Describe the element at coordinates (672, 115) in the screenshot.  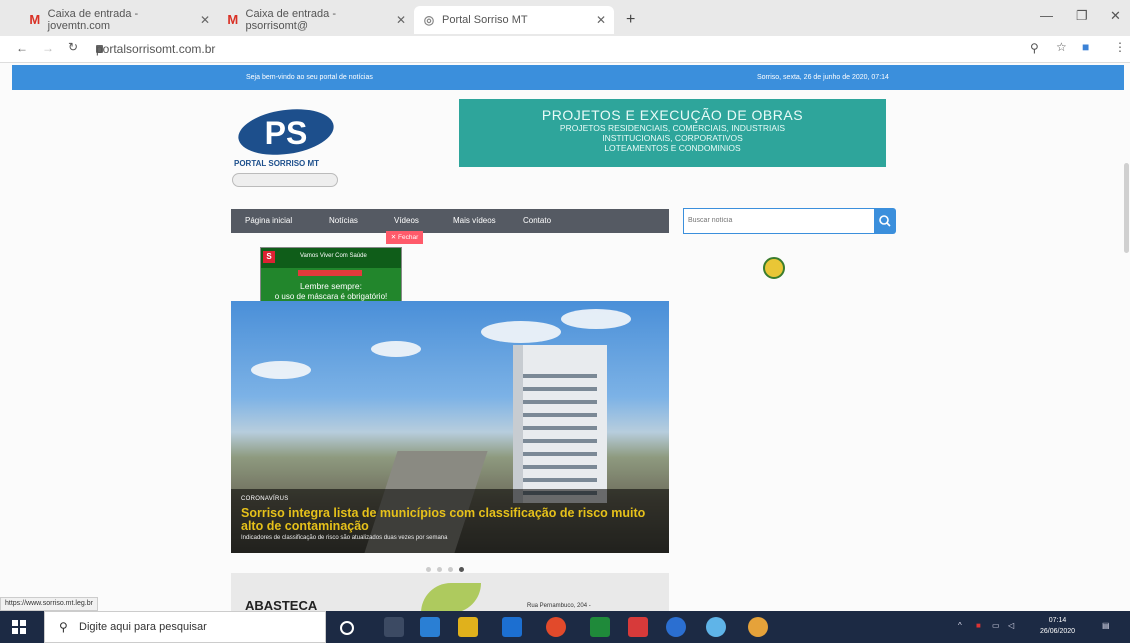
I see `banner-title: PROJETOS E EXECUÇÃO DE OBRAS` at that location.